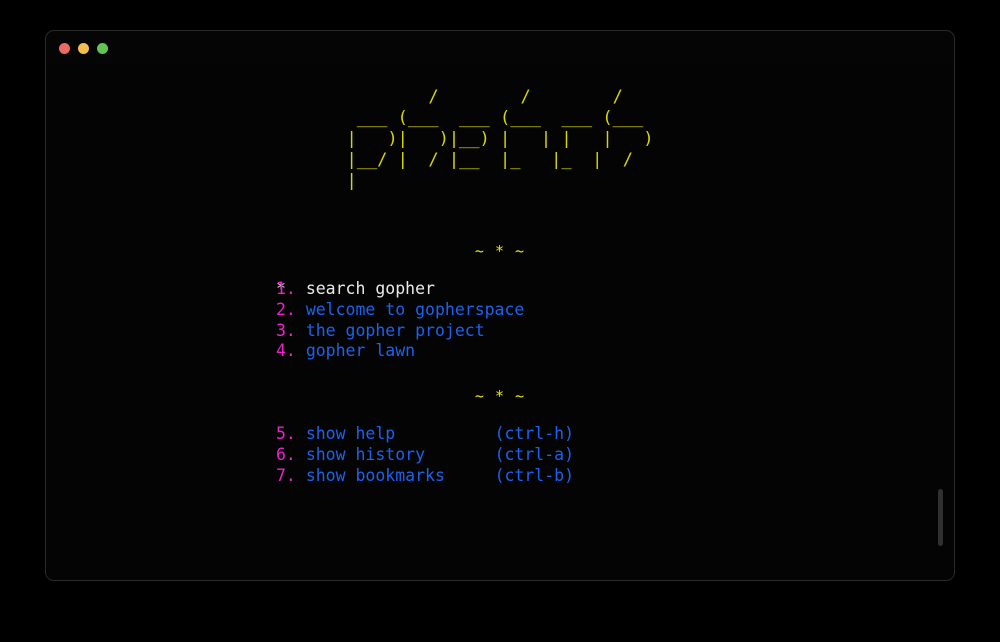 The image size is (1000, 642). I want to click on menu-item-5: 5. show help (ctrl-h), so click(500, 434).